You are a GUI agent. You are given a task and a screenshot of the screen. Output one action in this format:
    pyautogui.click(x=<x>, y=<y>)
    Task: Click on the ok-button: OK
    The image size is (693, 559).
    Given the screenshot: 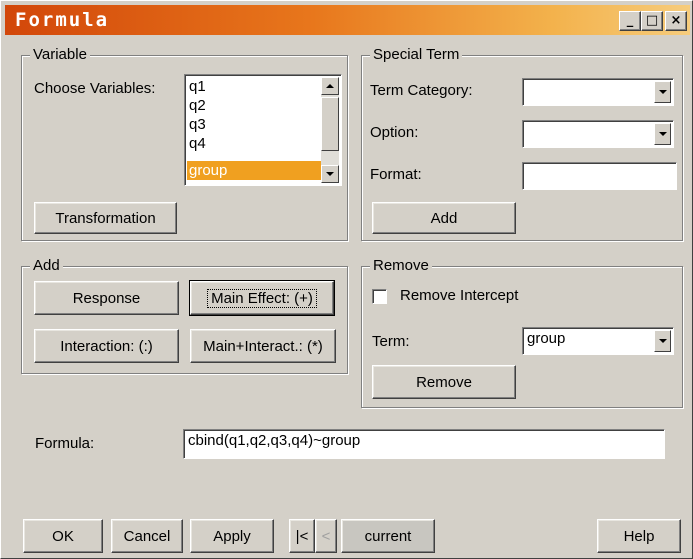 What is the action you would take?
    pyautogui.click(x=63, y=536)
    